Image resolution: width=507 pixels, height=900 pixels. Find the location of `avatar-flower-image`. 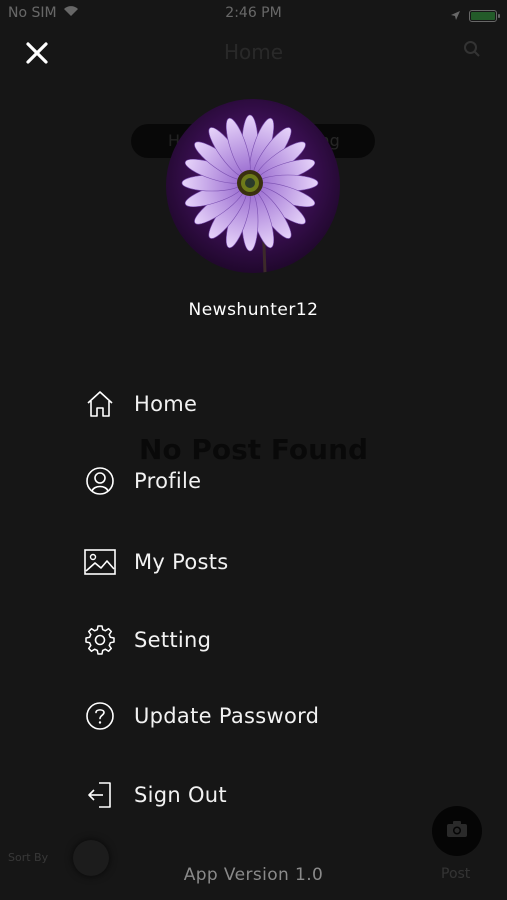

avatar-flower-image is located at coordinates (253, 186).